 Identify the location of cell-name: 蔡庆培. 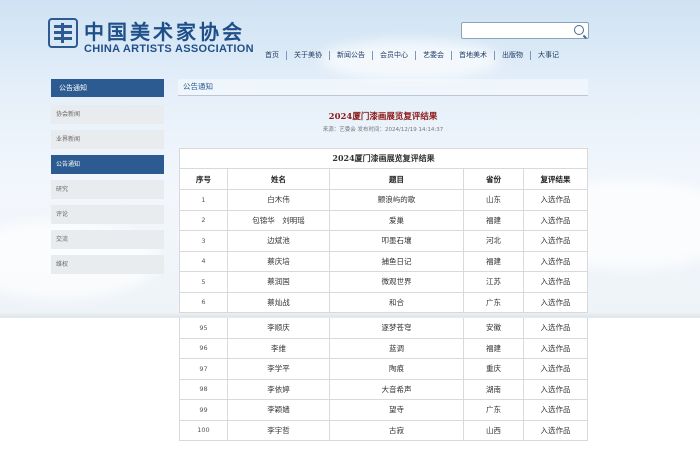
(278, 261).